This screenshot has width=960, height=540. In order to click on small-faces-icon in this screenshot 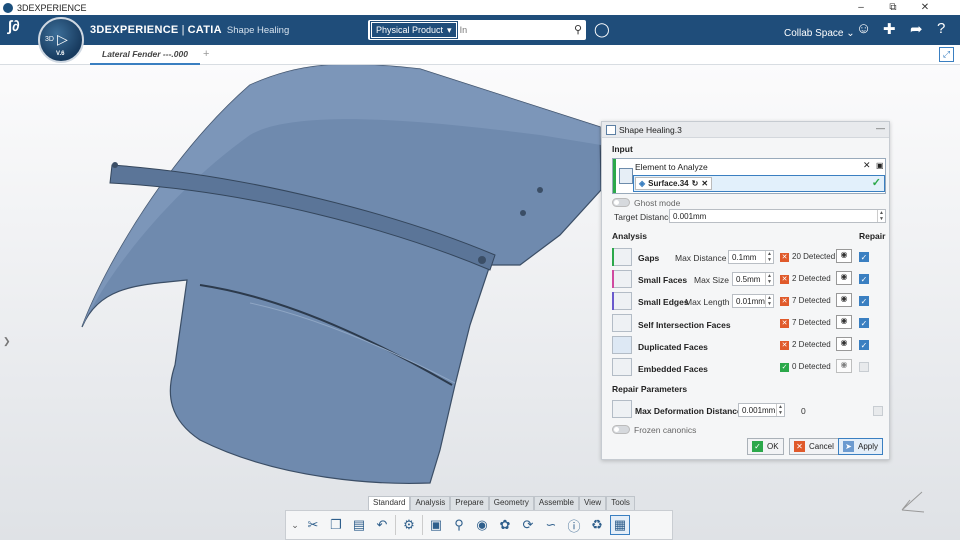, I will do `click(622, 279)`.